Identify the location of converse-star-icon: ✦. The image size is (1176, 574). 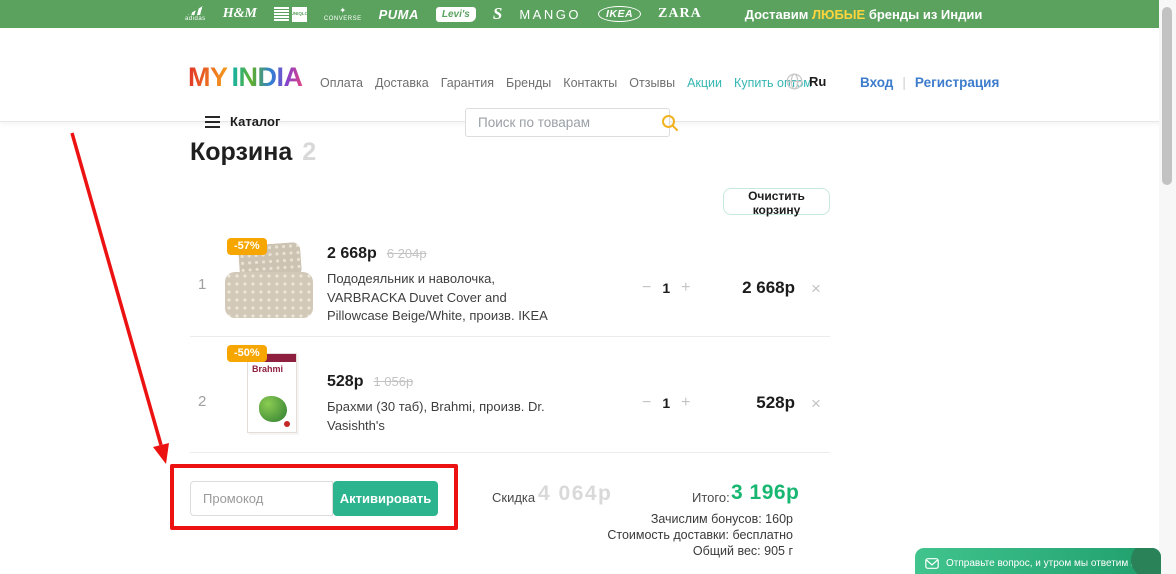
(343, 10).